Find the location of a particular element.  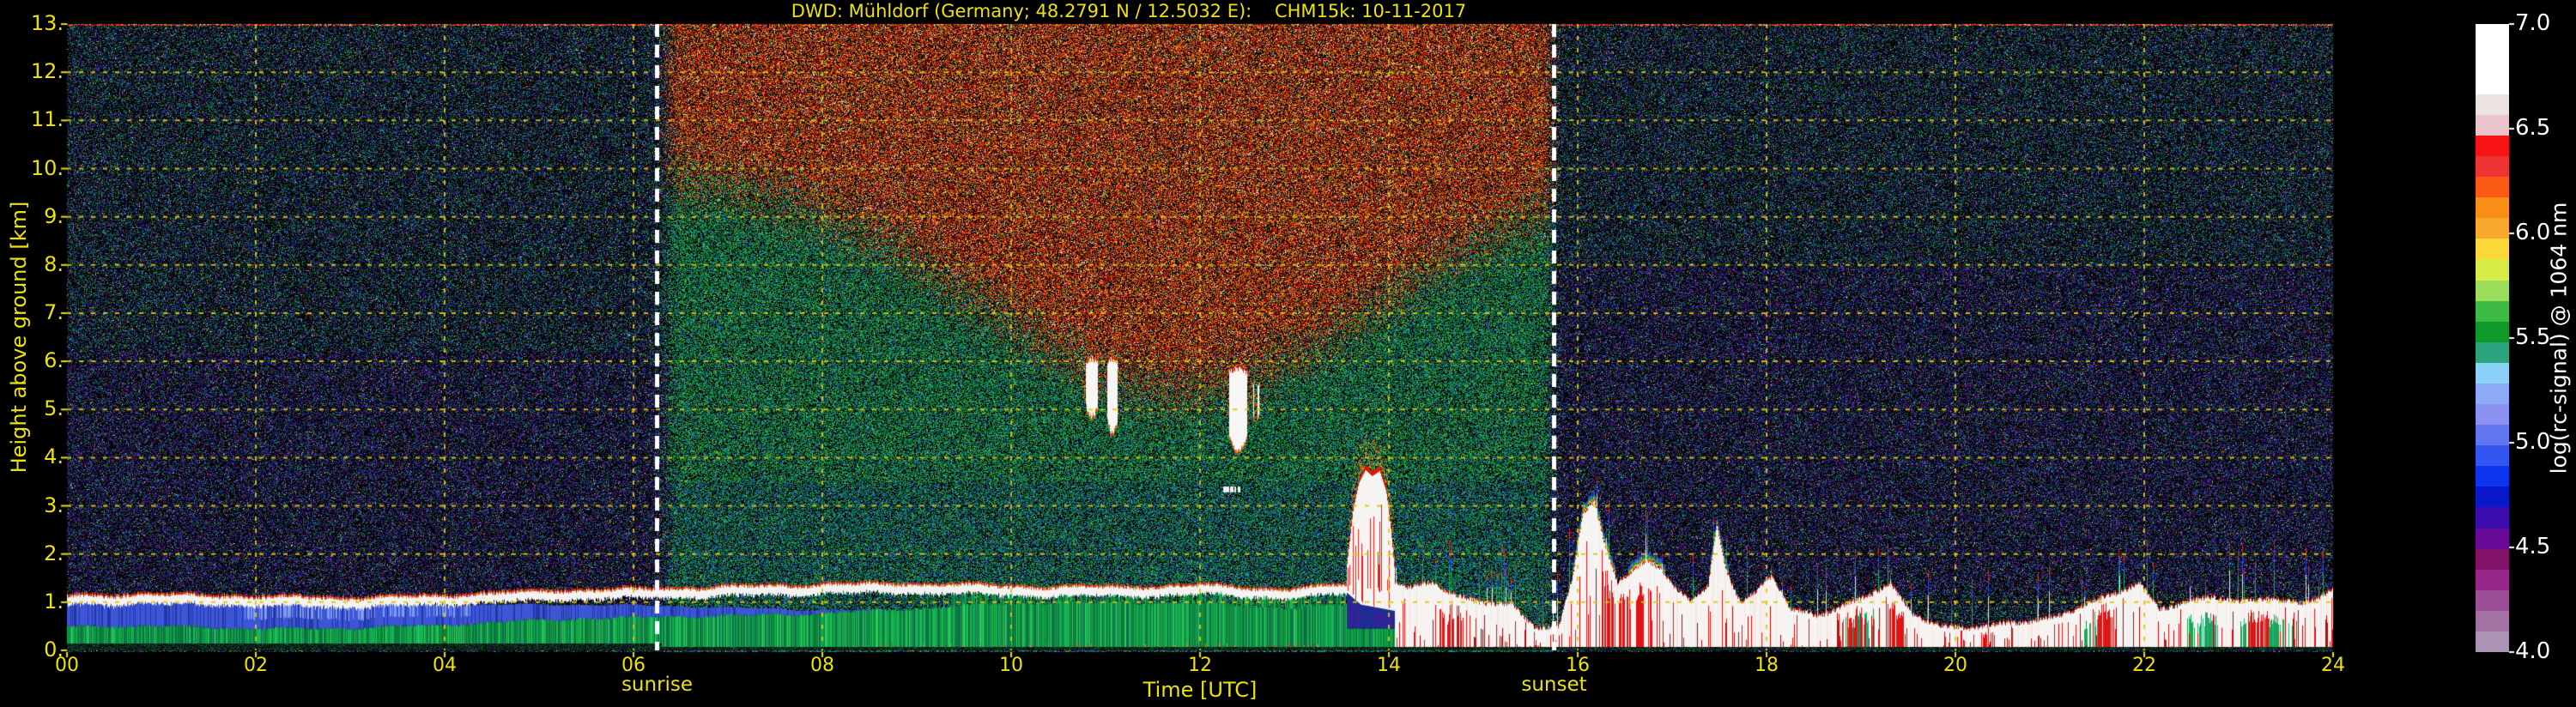

x-tick-label: 08 is located at coordinates (822, 666).